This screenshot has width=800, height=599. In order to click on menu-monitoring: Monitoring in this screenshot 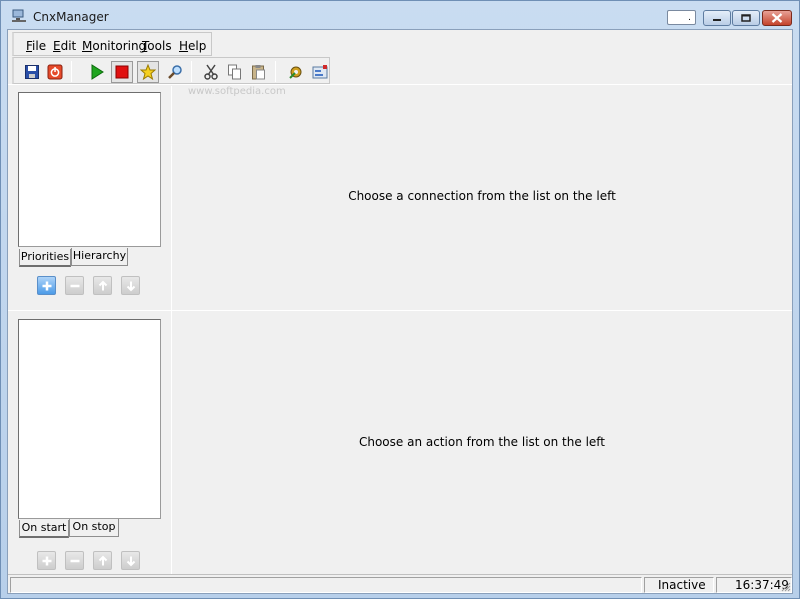, I will do `click(114, 46)`.